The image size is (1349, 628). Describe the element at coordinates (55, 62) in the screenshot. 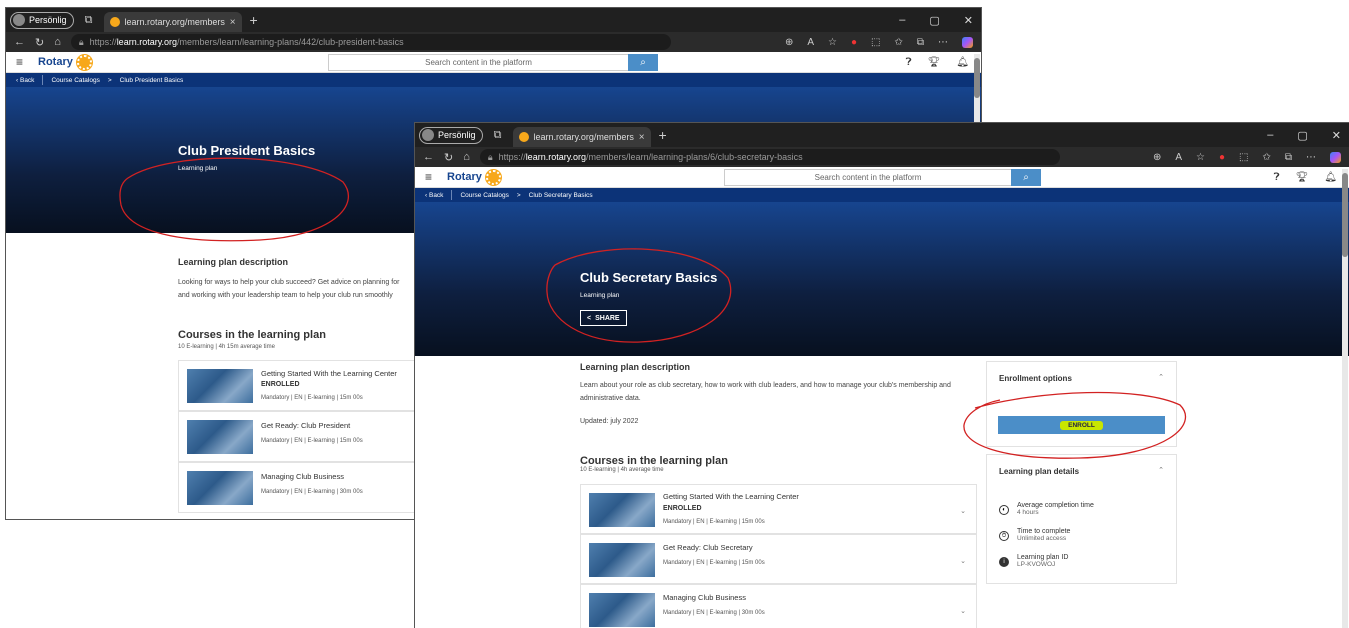

I see `brand-name: Rotary` at that location.